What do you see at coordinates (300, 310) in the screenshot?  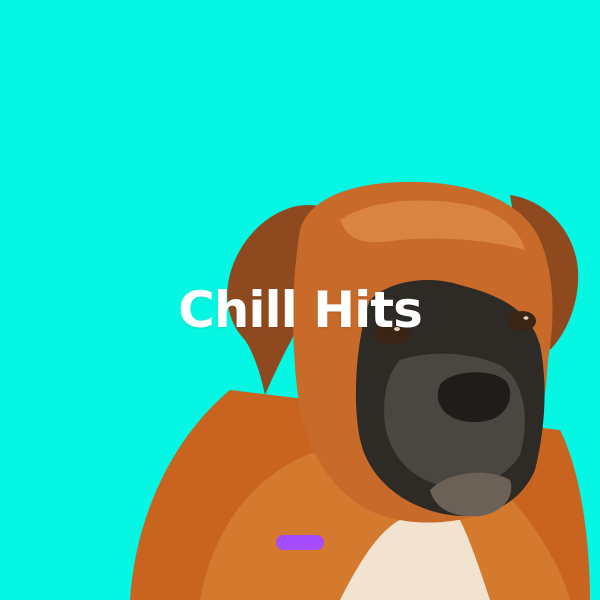 I see `playlist-title: Chill Hits` at bounding box center [300, 310].